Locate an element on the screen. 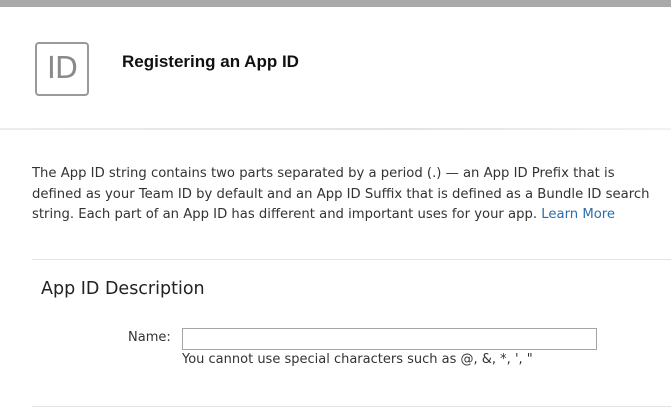 The height and width of the screenshot is (418, 671). app-id-icon-text: ID is located at coordinates (62, 68).